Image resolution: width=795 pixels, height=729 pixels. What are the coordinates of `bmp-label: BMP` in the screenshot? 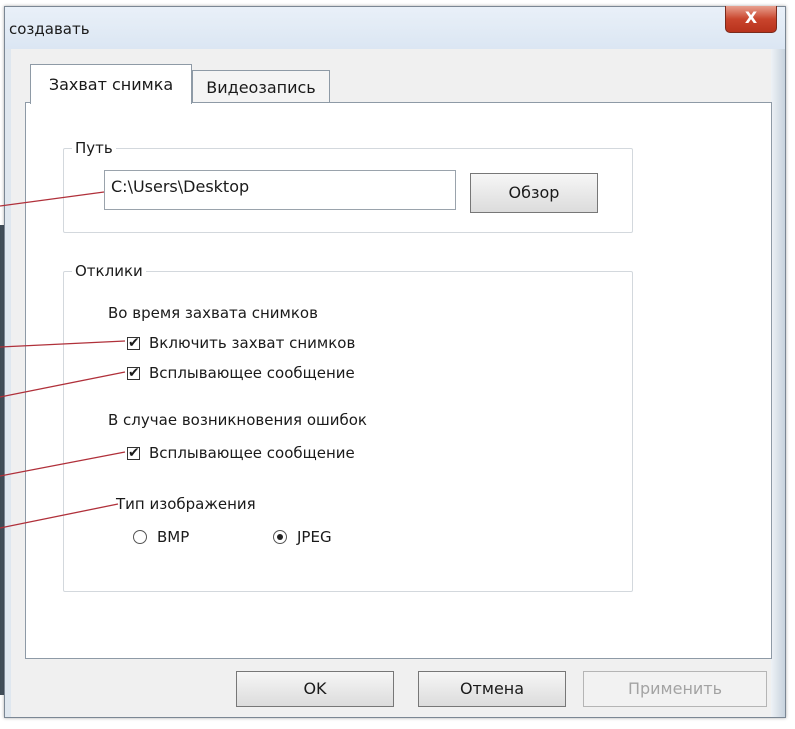 It's located at (173, 537).